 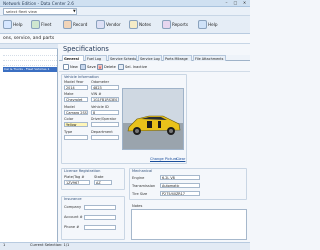 I want to click on delete-button: ✕ Delete, so click(x=106, y=66).